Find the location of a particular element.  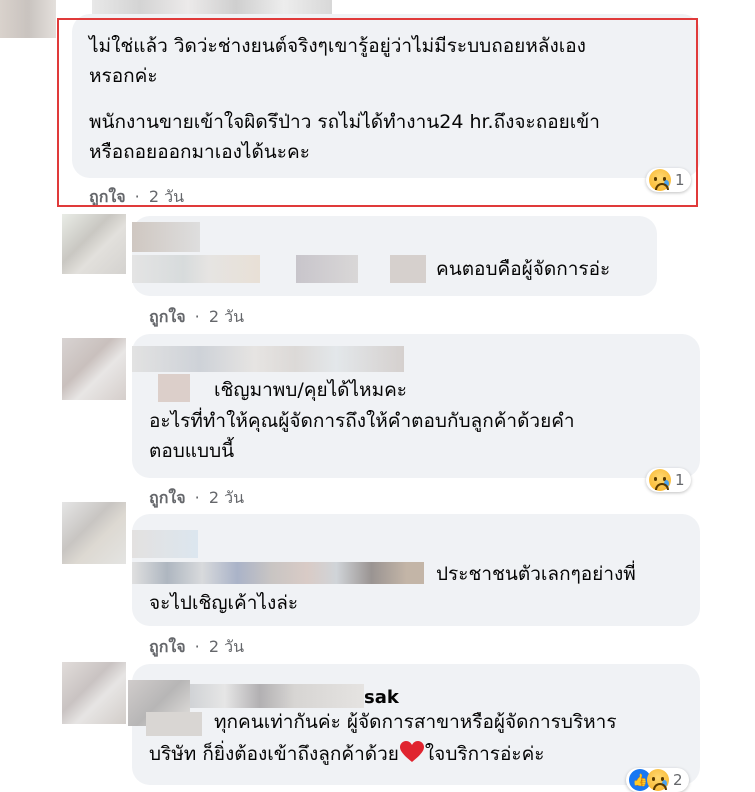

heart-emoji-icon is located at coordinates (412, 752).